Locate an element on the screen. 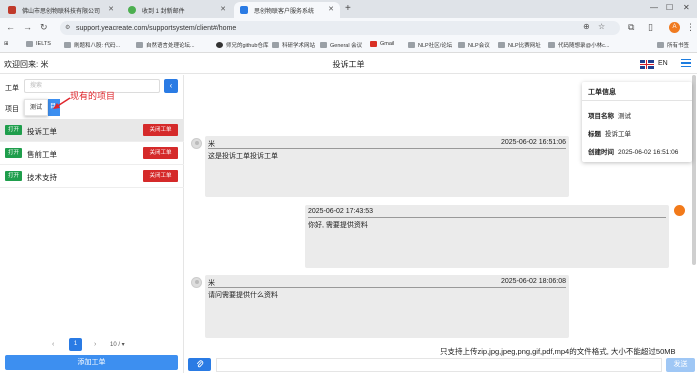 The height and width of the screenshot is (373, 697). ticket-list-item: 打开 技术支持 关闭工单 is located at coordinates (92, 176).